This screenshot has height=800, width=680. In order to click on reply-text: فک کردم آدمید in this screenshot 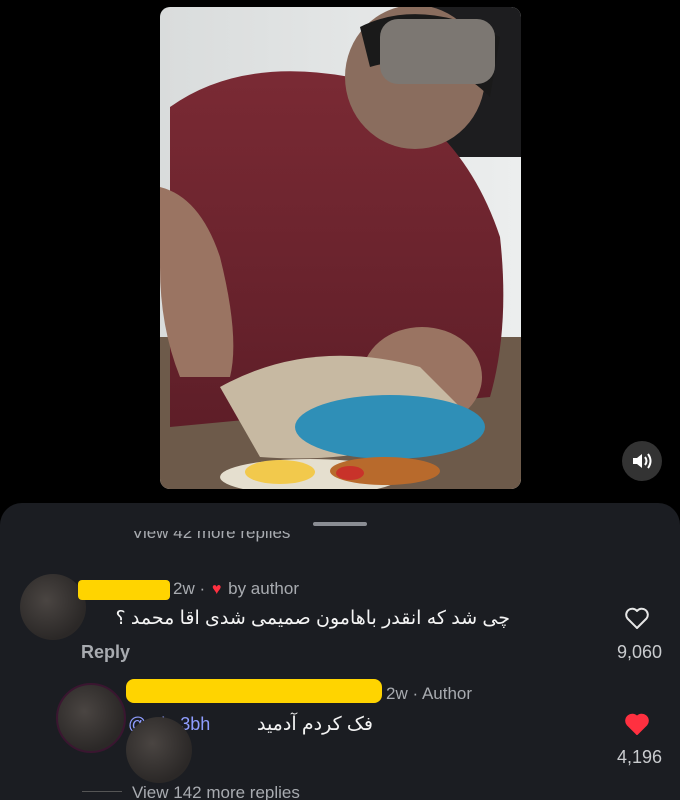, I will do `click(314, 724)`.